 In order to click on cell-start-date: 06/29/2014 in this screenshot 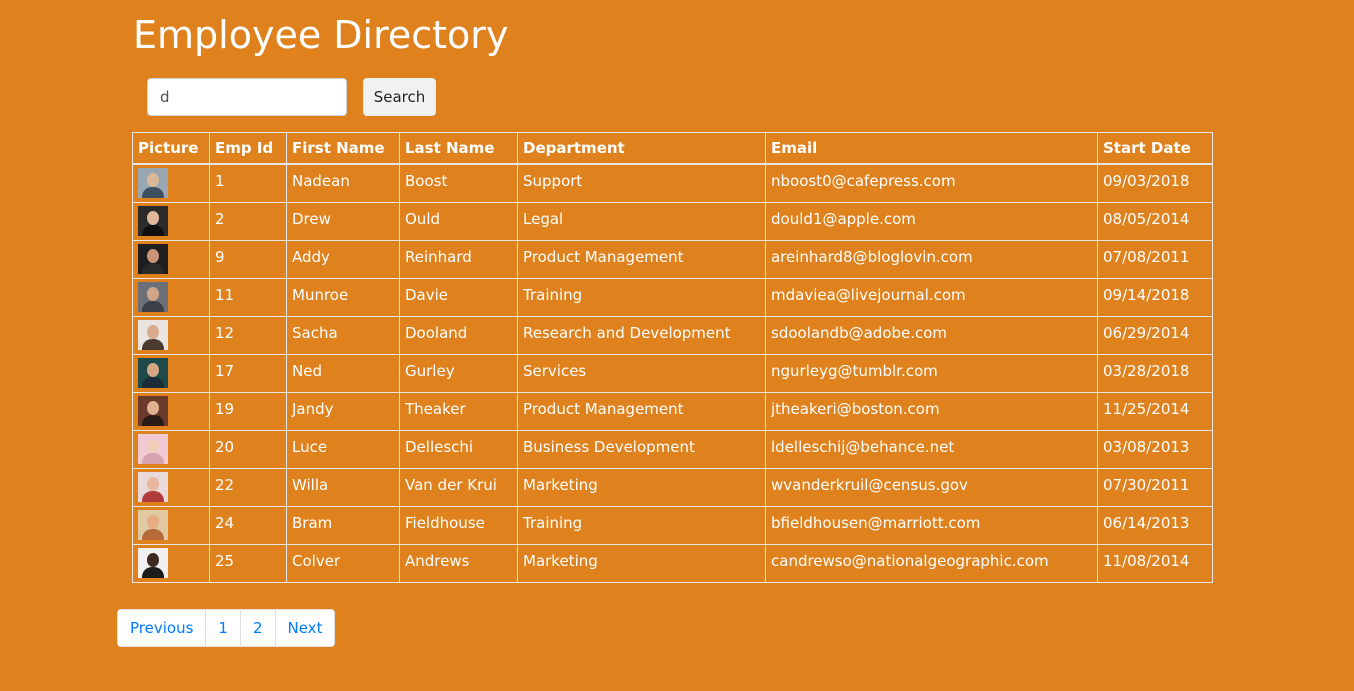, I will do `click(1155, 335)`.